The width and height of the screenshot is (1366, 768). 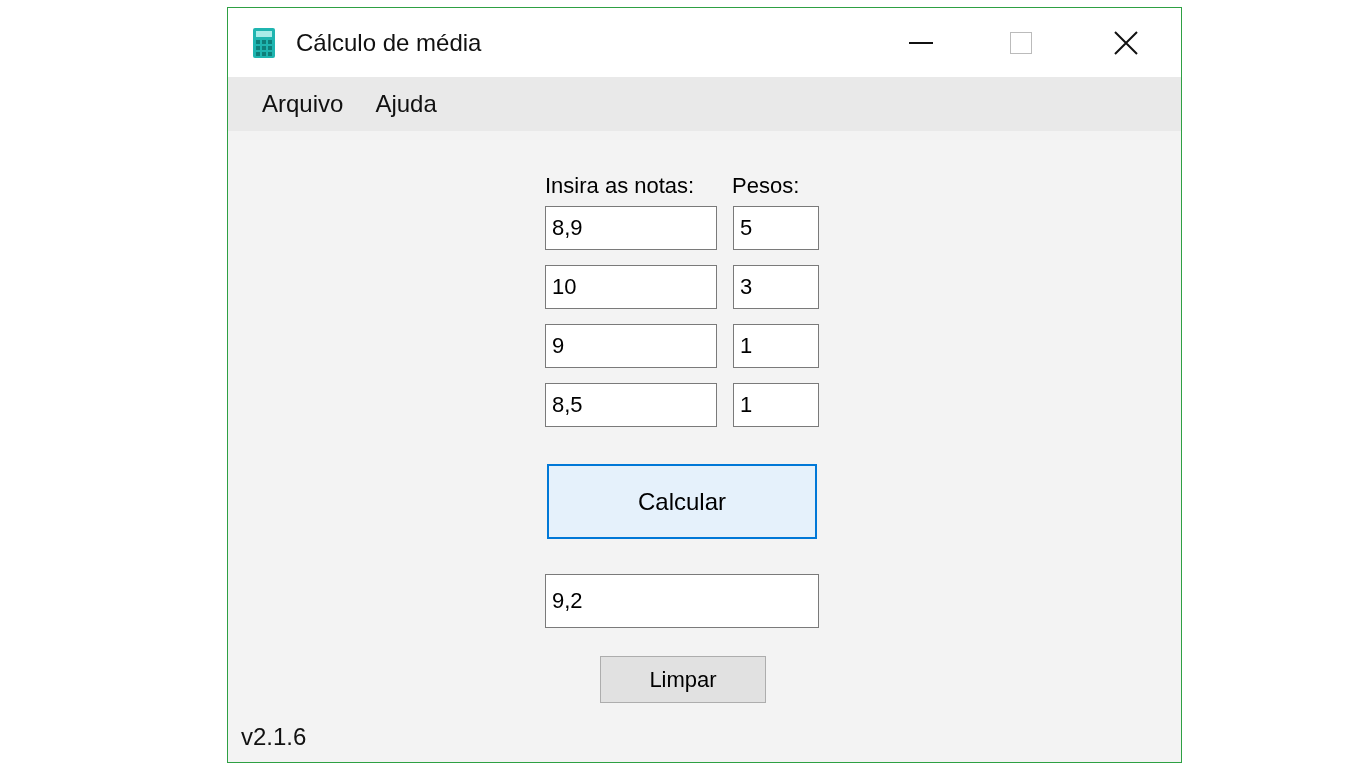 What do you see at coordinates (683, 679) in the screenshot?
I see `clear-button: Limpar` at bounding box center [683, 679].